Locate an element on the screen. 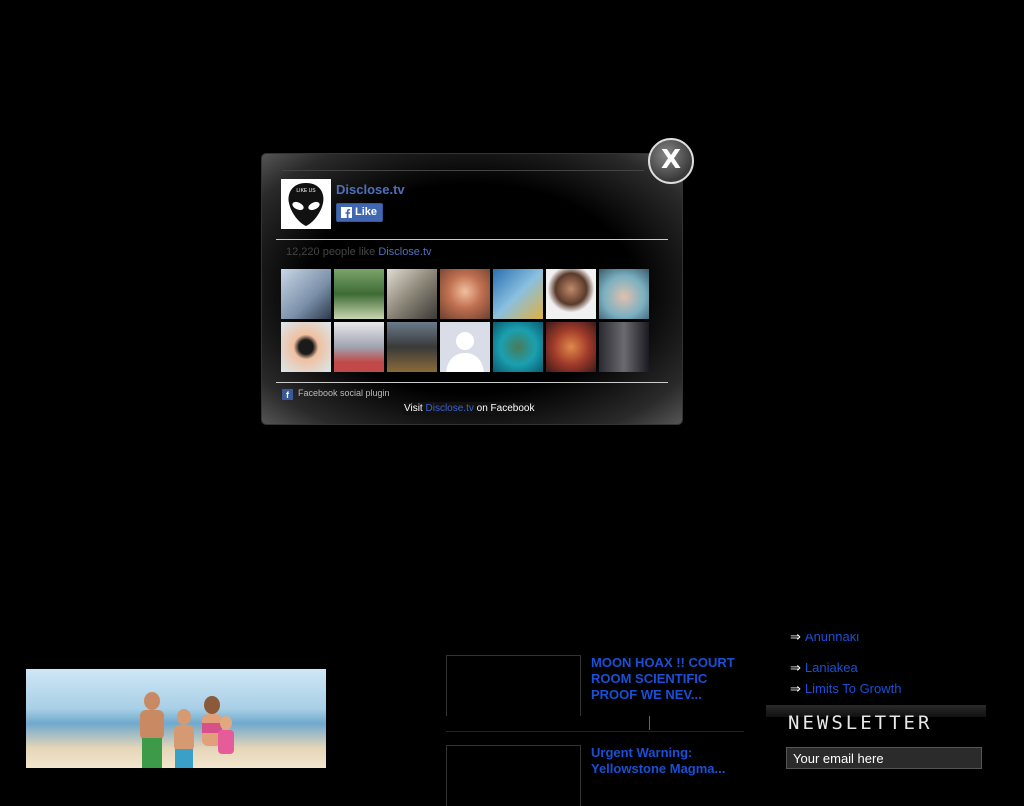 Image resolution: width=1024 pixels, height=806 pixels. page-name-link: Disclose.tv is located at coordinates (370, 189).